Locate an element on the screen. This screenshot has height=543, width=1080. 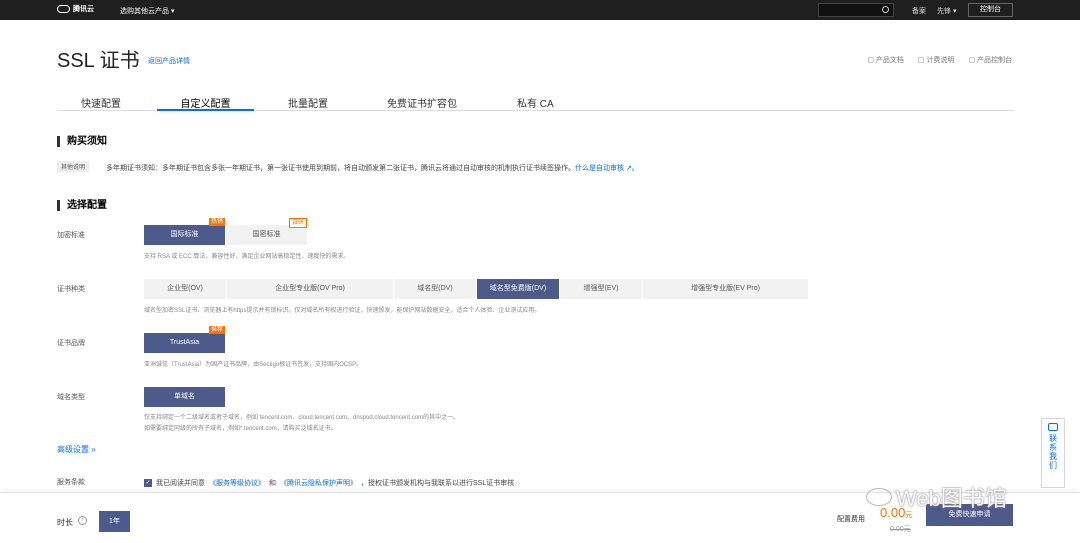
original-price: 0.00元 is located at coordinates (900, 529).